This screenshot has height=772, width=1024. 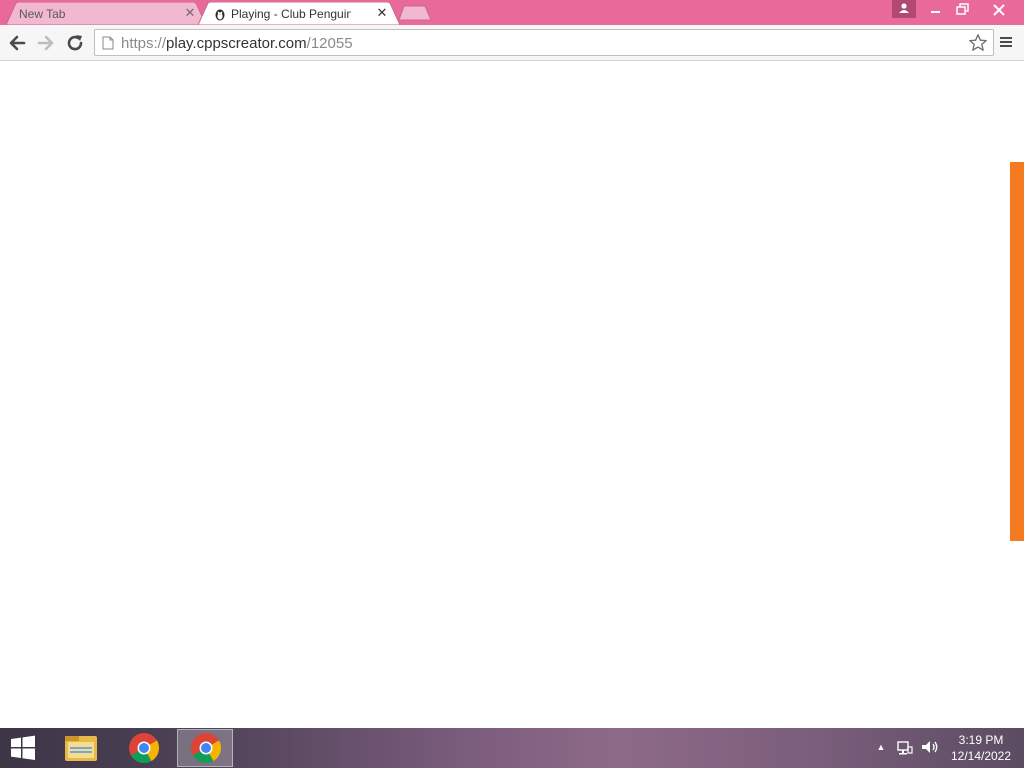 I want to click on tab-label: Playing - Club Penguin, so click(x=291, y=14).